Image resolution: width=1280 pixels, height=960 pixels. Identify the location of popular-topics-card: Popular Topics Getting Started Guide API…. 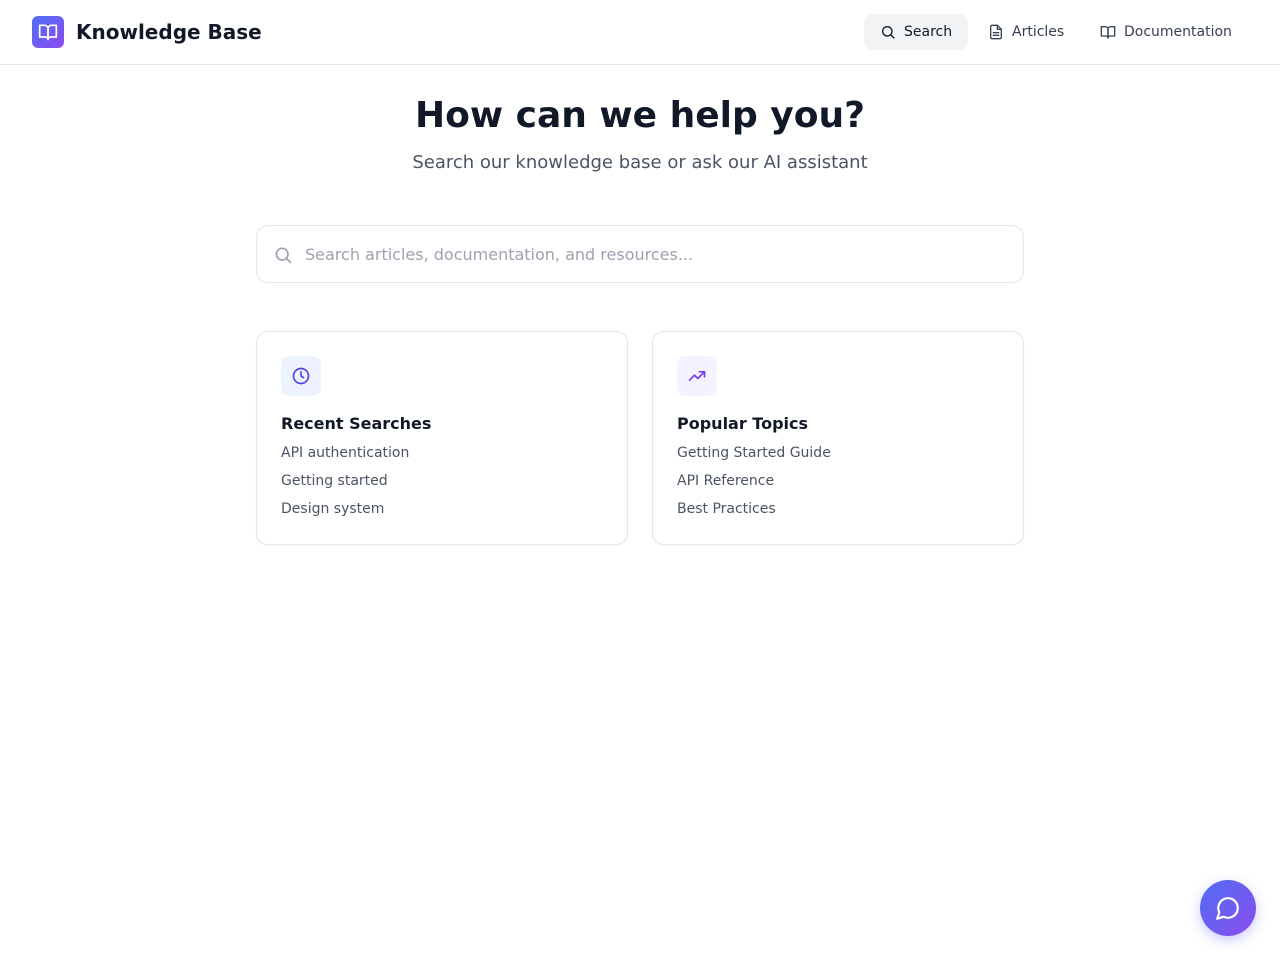
(838, 438).